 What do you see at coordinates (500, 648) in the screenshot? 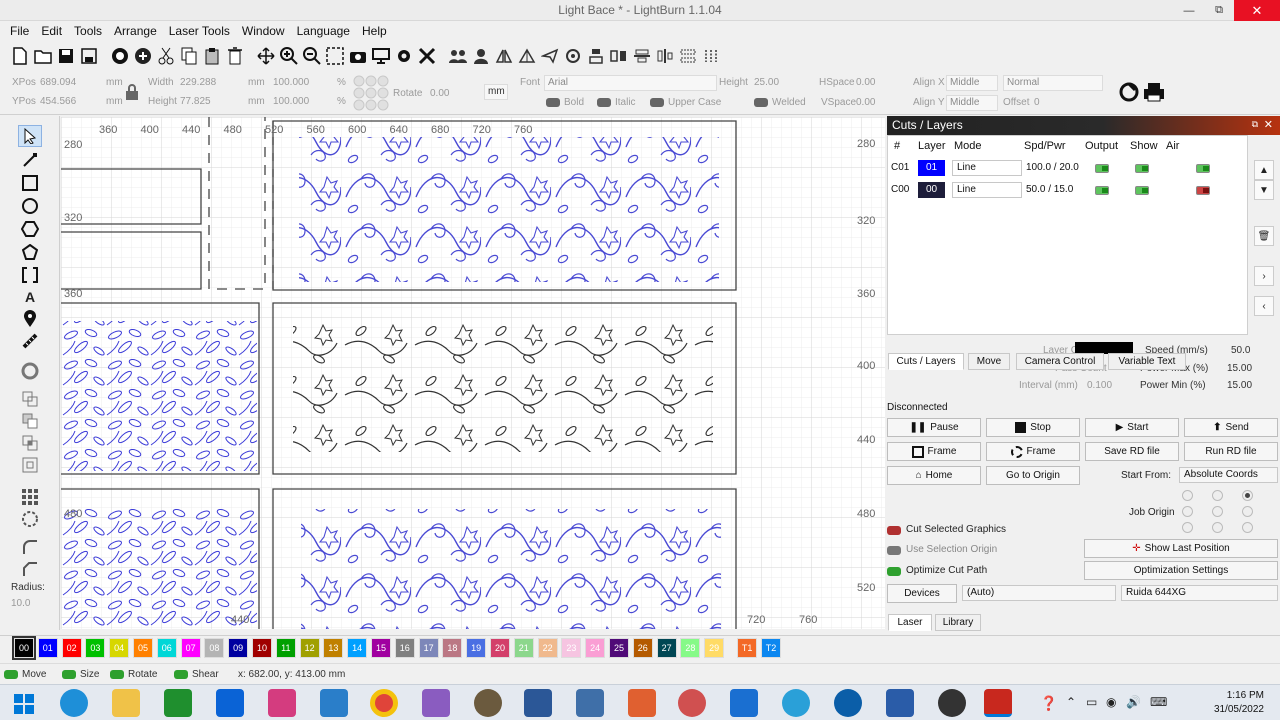
I see `palette-swatch-20: 20` at bounding box center [500, 648].